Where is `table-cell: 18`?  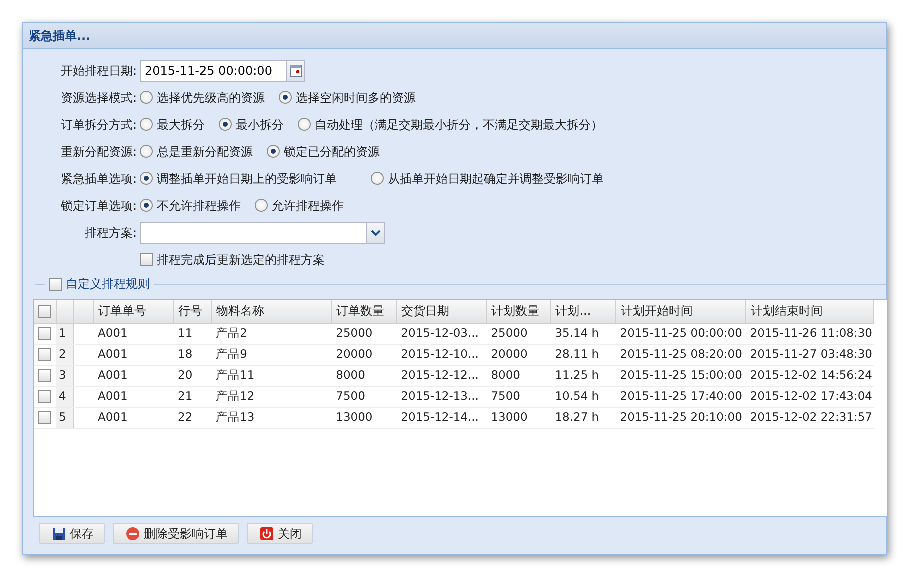
table-cell: 18 is located at coordinates (192, 354).